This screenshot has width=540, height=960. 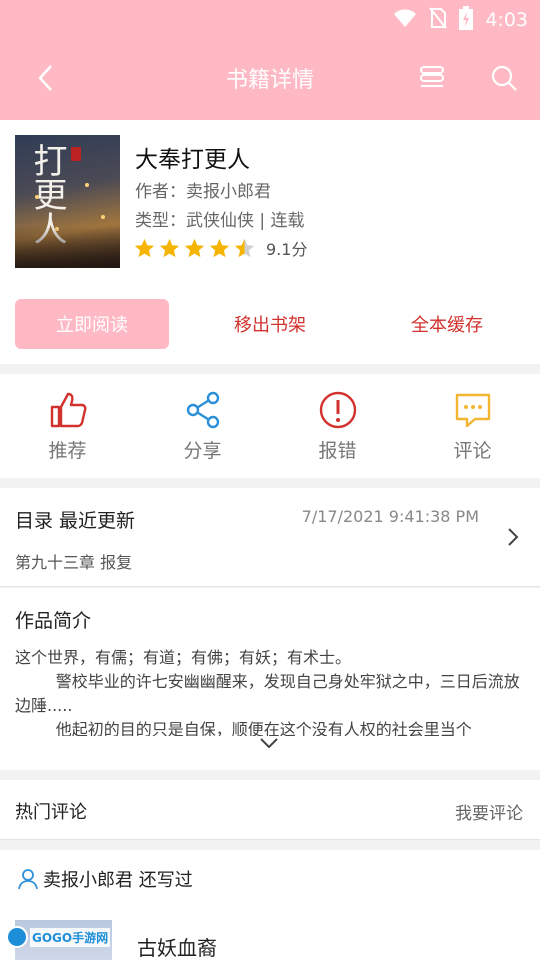 What do you see at coordinates (390, 516) in the screenshot?
I see `toc-update-time: 7/17/2021 9:41:38 PM` at bounding box center [390, 516].